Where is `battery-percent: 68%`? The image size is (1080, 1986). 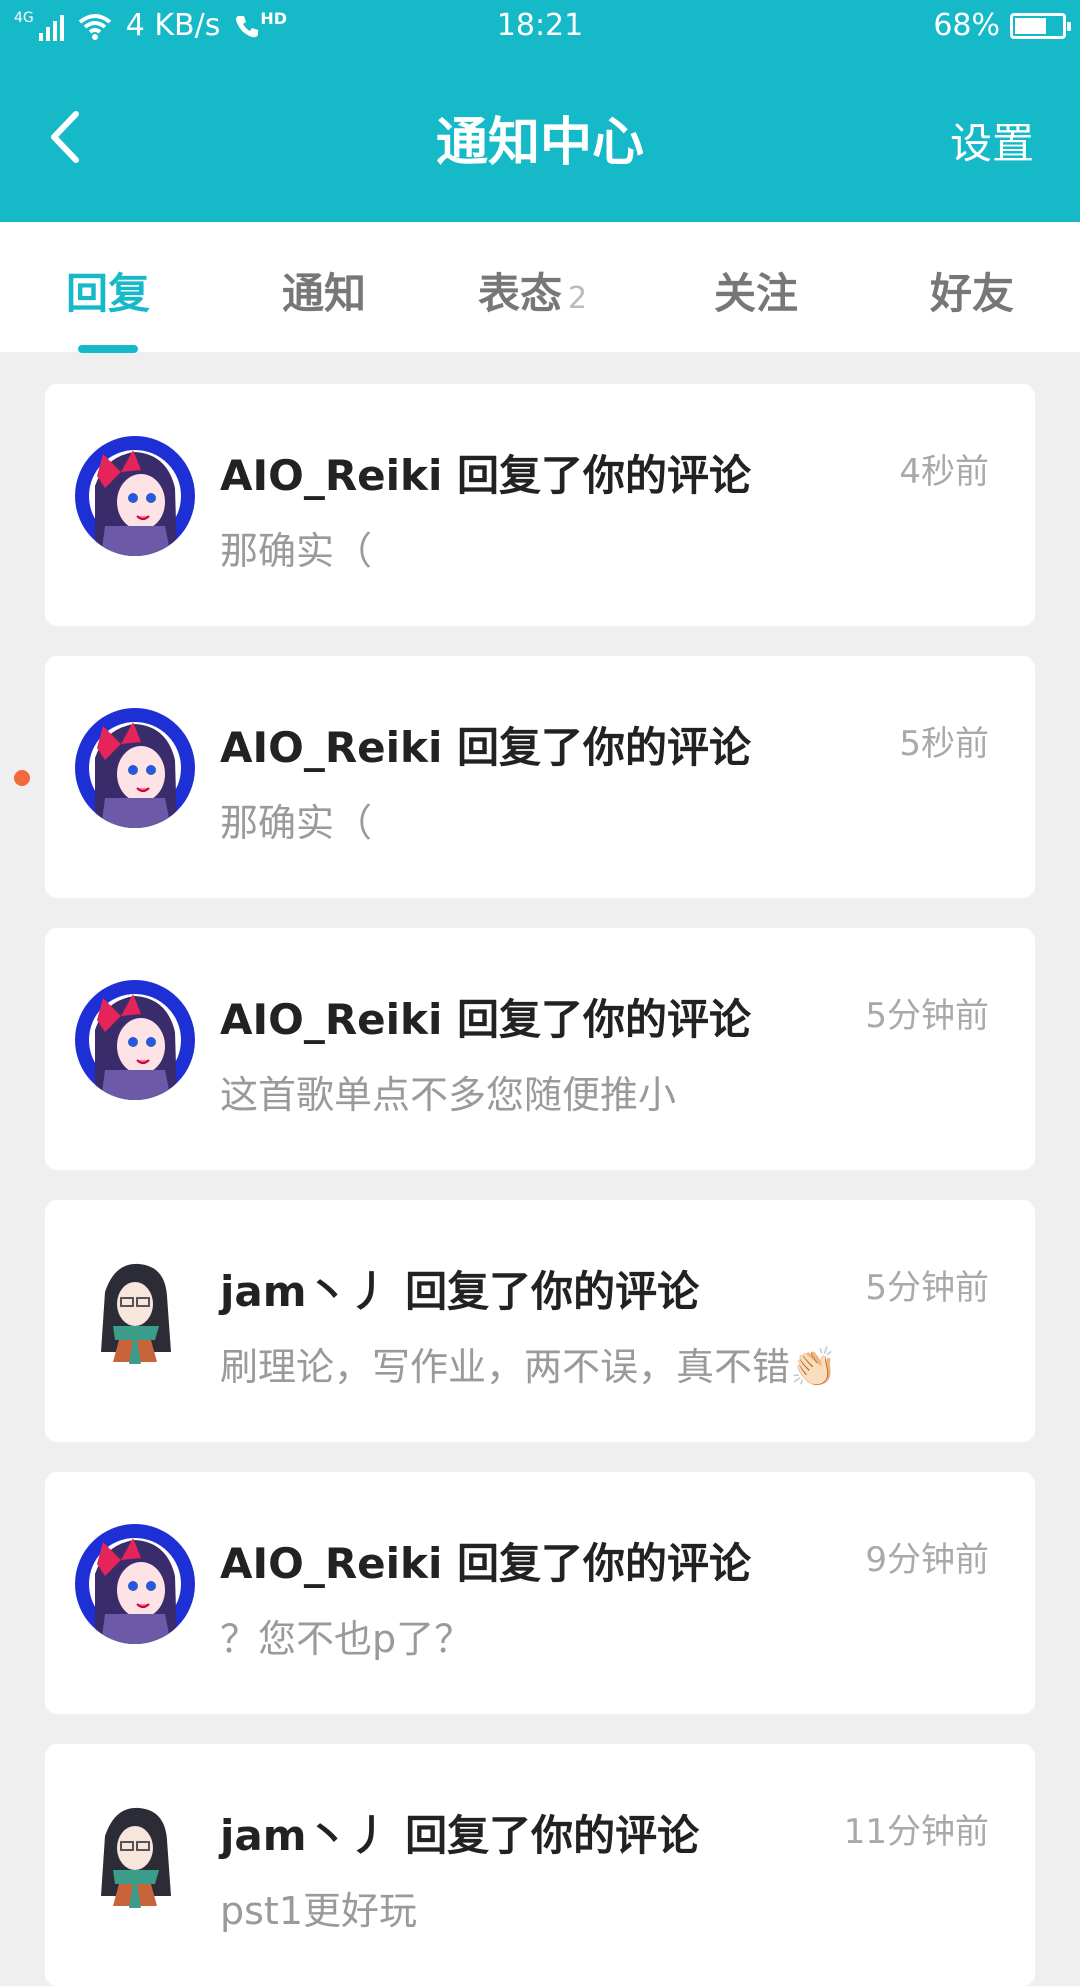 battery-percent: 68% is located at coordinates (966, 25).